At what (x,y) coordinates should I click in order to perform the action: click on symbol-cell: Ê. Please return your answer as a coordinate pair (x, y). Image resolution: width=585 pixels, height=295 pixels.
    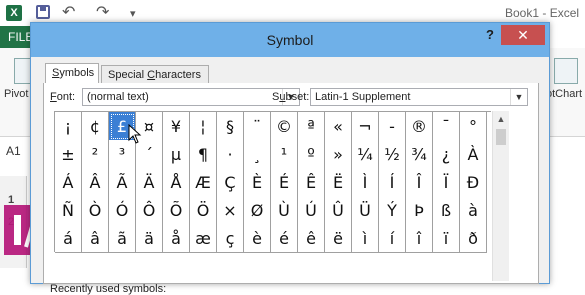
    Looking at the image, I should click on (311, 182).